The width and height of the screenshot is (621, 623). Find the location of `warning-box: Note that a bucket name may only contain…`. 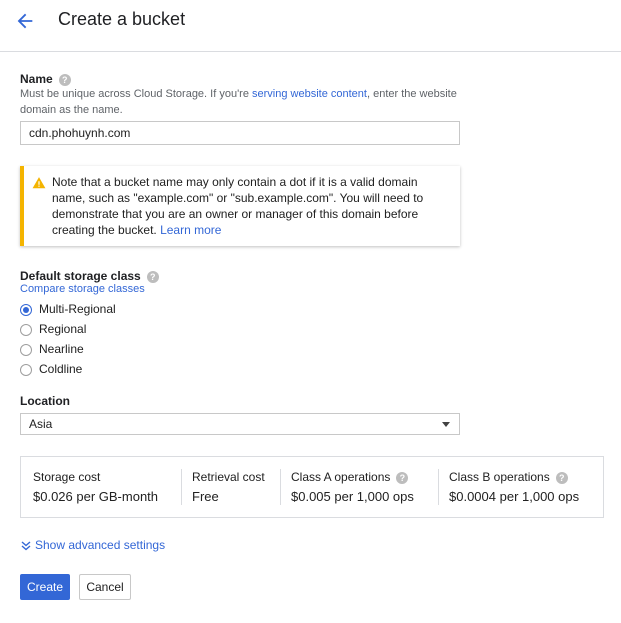

warning-box: Note that a bucket name may only contain… is located at coordinates (240, 206).